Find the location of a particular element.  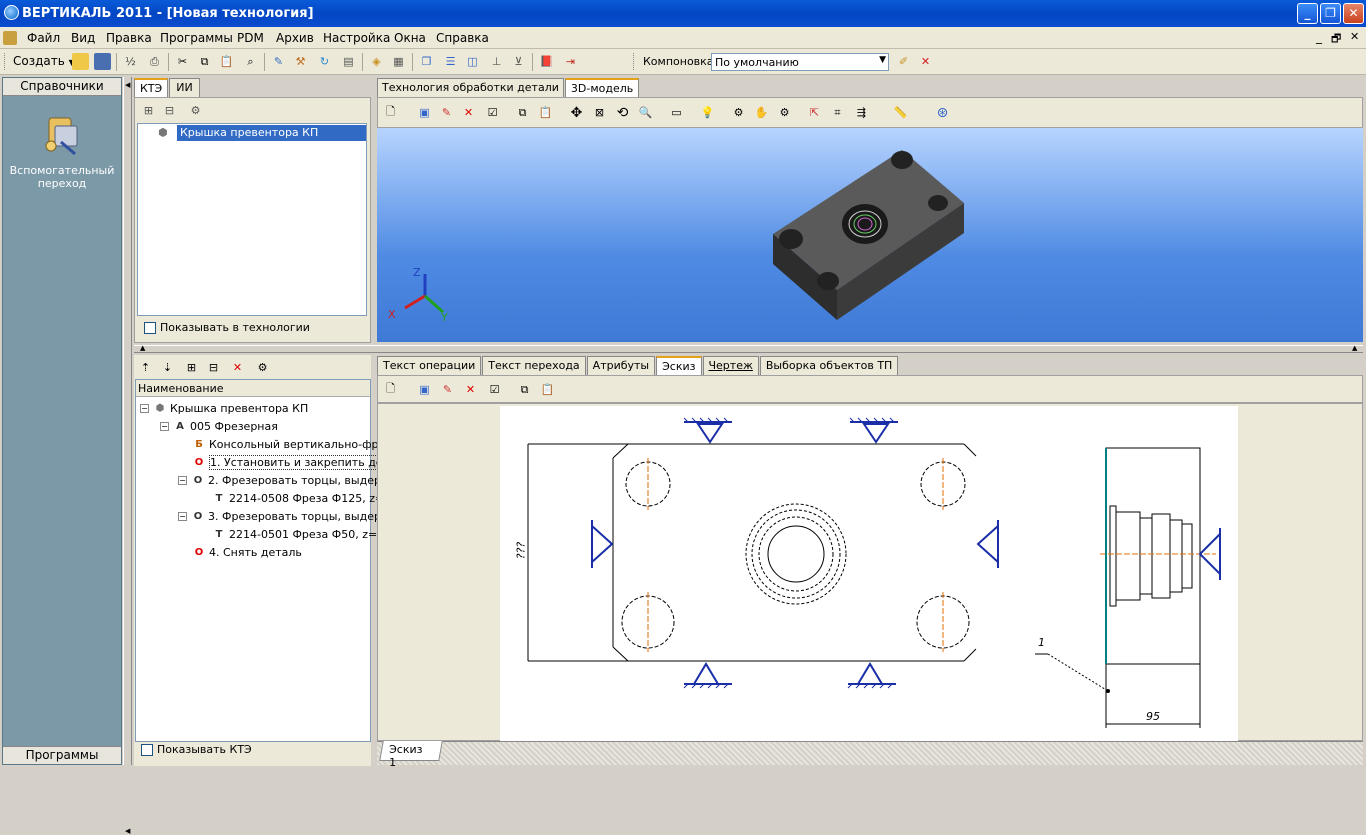

list-icon: ▦ is located at coordinates (398, 61).